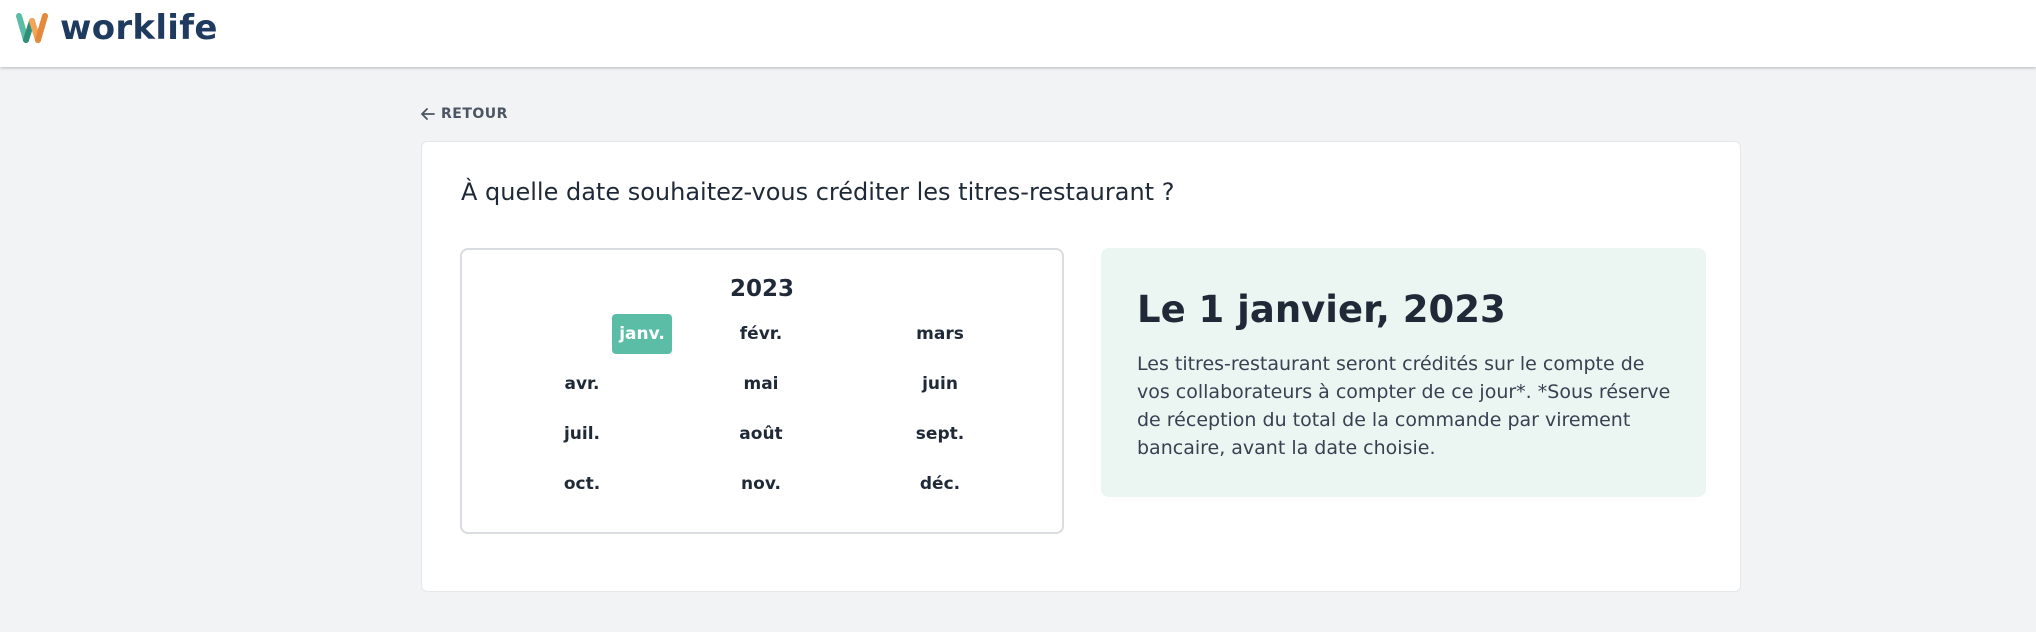  What do you see at coordinates (761, 334) in the screenshot?
I see `month-feb: févr.` at bounding box center [761, 334].